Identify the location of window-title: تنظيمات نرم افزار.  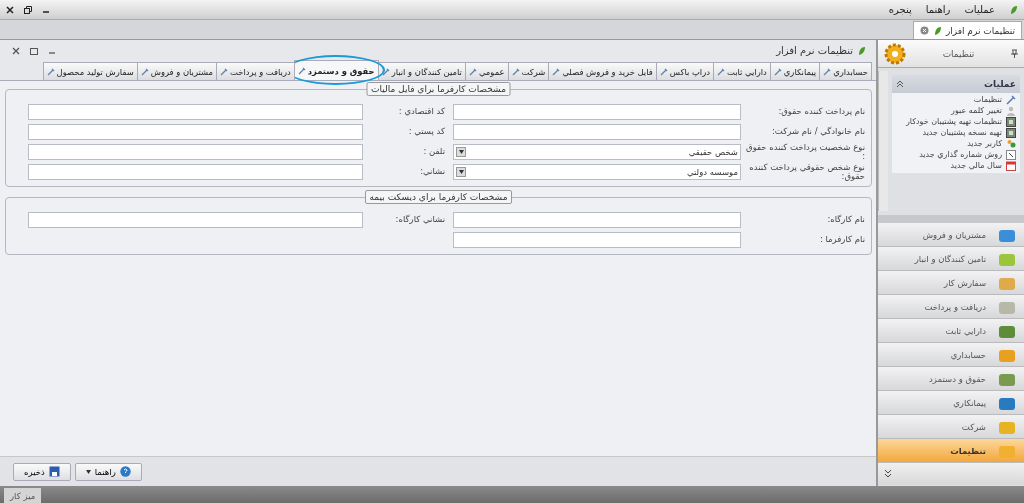
(814, 50).